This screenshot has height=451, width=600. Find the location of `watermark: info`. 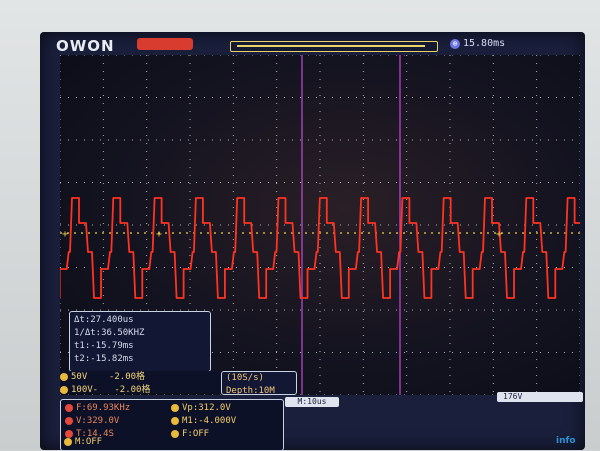

watermark: info is located at coordinates (566, 441).